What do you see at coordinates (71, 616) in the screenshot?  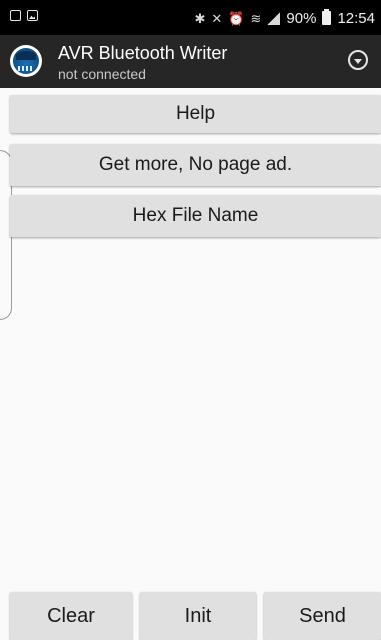 I see `clear-button: Clear` at bounding box center [71, 616].